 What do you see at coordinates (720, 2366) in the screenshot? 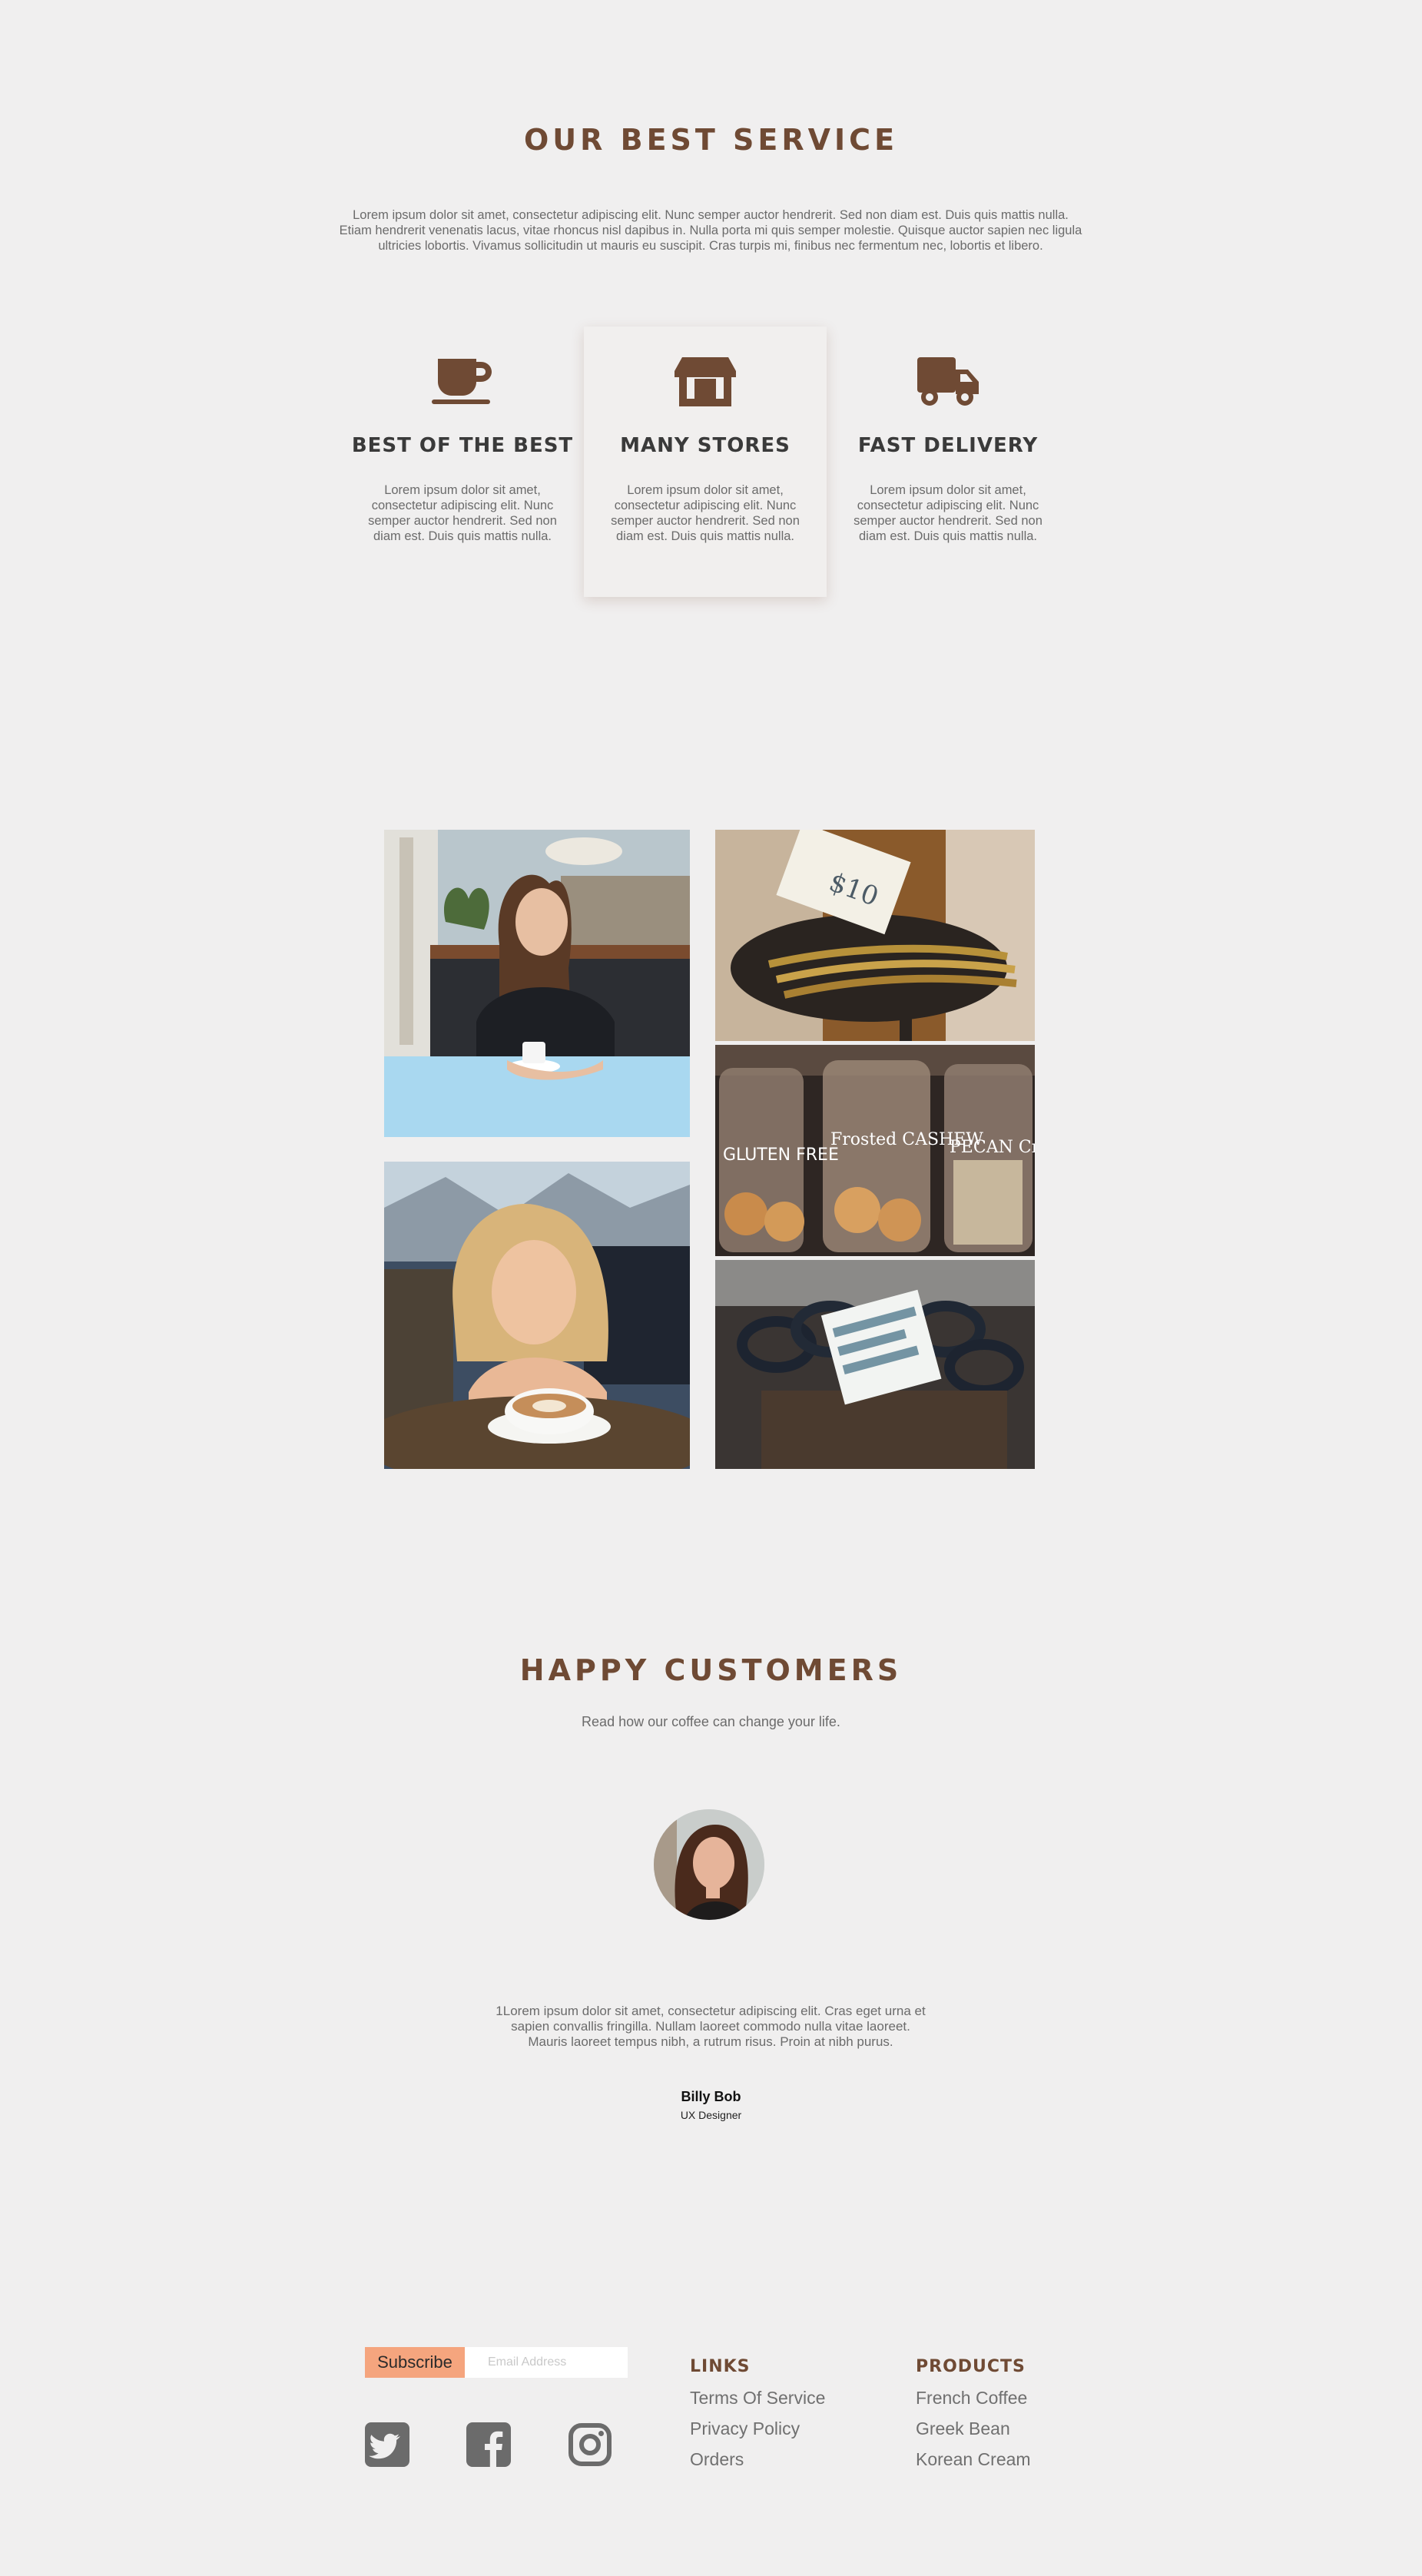
I see `links-heading: LINKS` at bounding box center [720, 2366].